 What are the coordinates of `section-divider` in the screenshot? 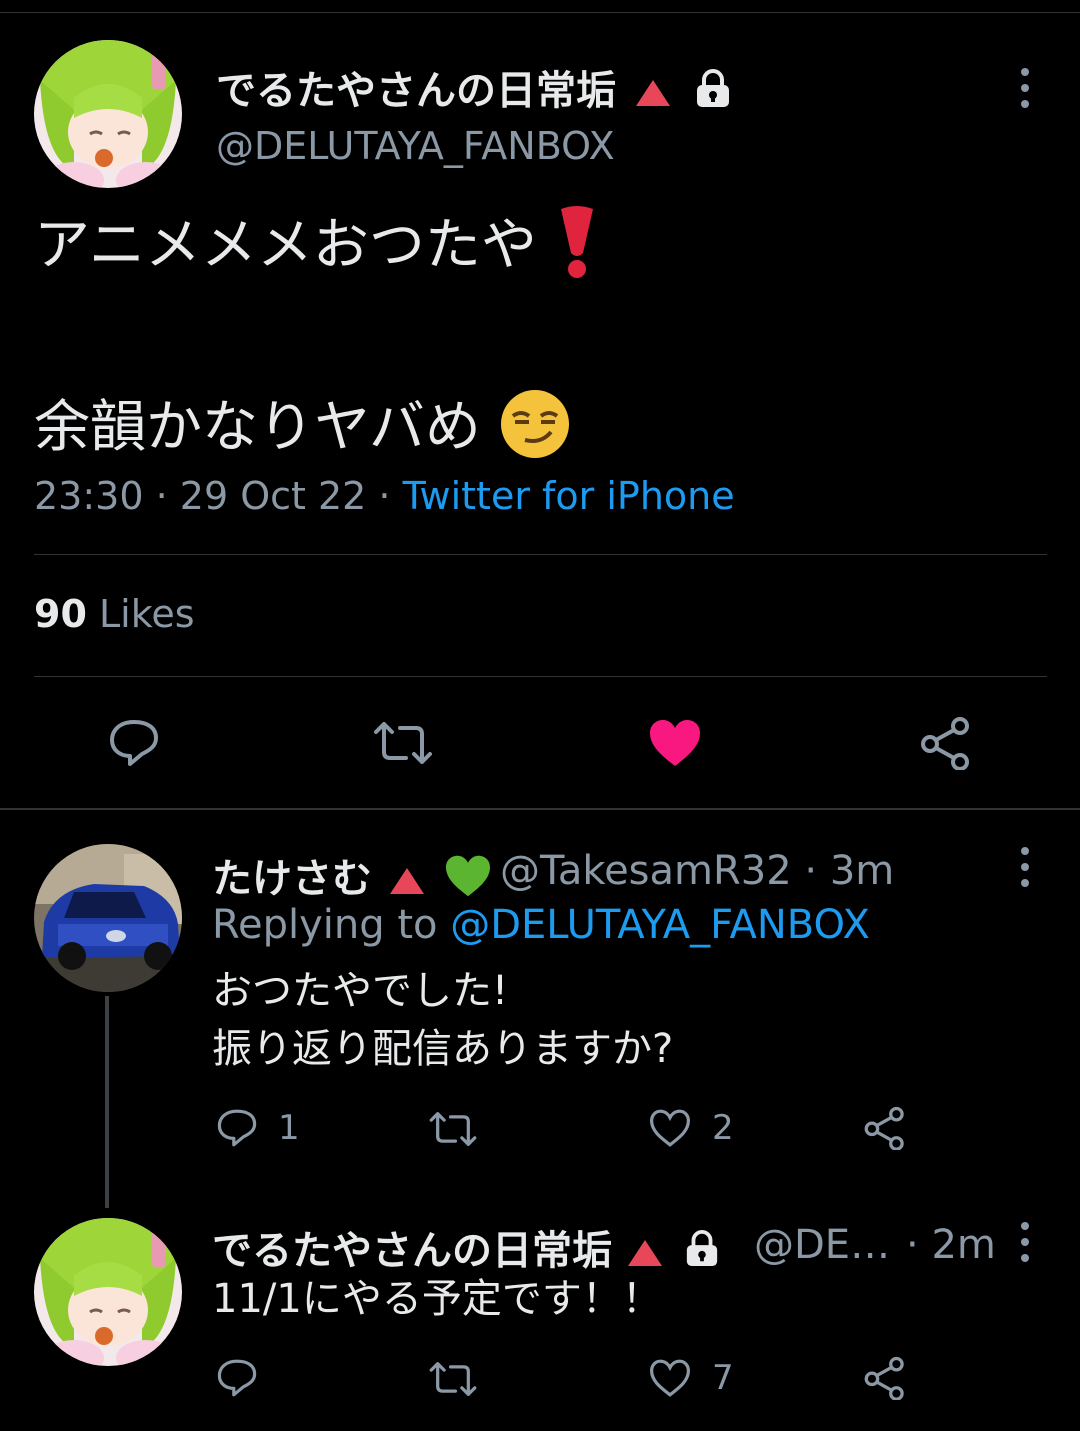 It's located at (540, 809).